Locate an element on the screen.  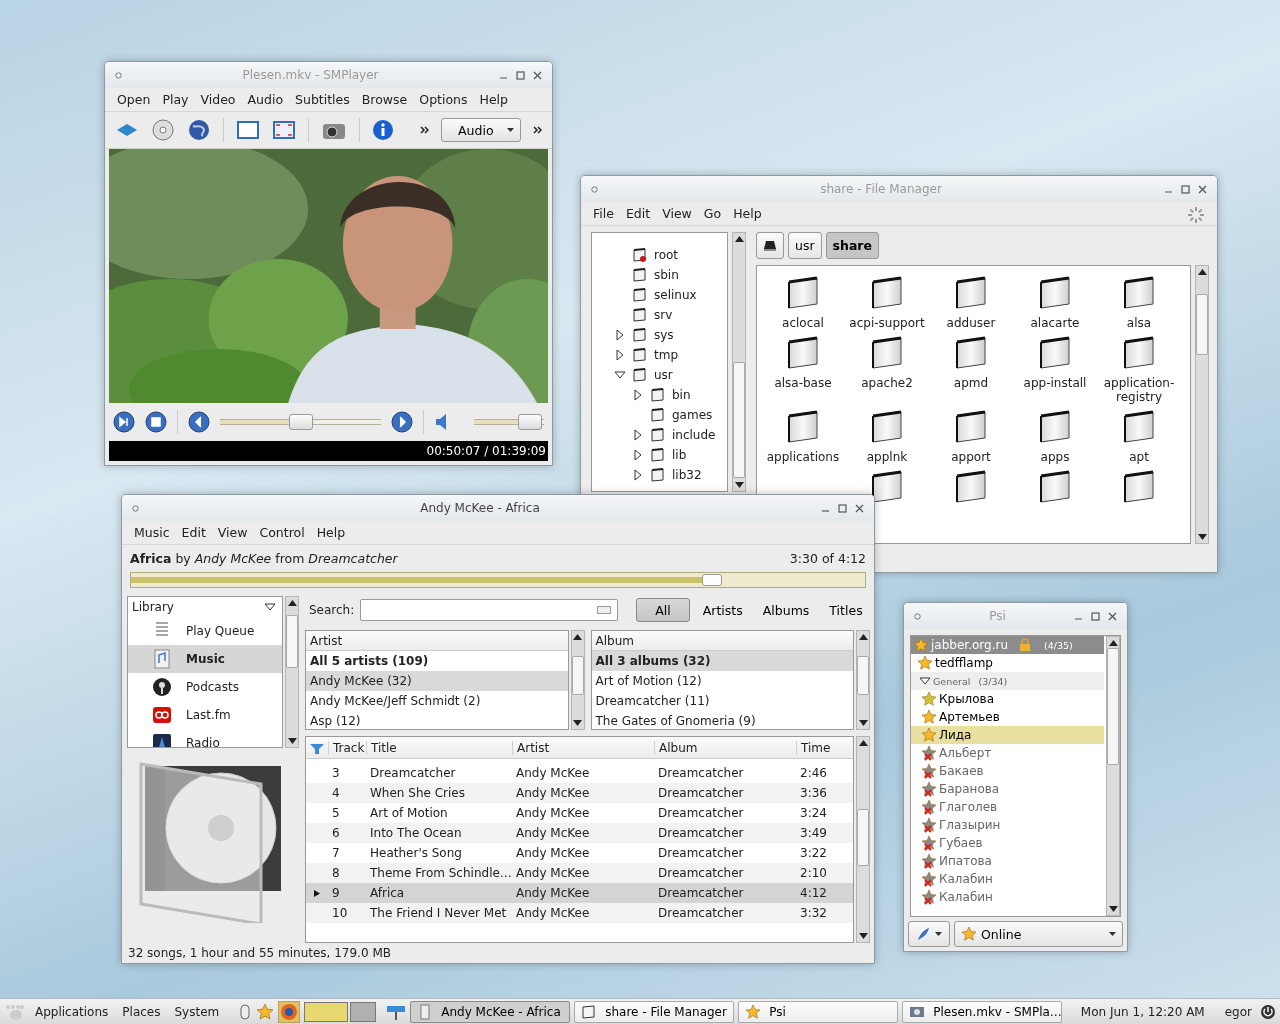
tree-item: sys is located at coordinates (664, 335).